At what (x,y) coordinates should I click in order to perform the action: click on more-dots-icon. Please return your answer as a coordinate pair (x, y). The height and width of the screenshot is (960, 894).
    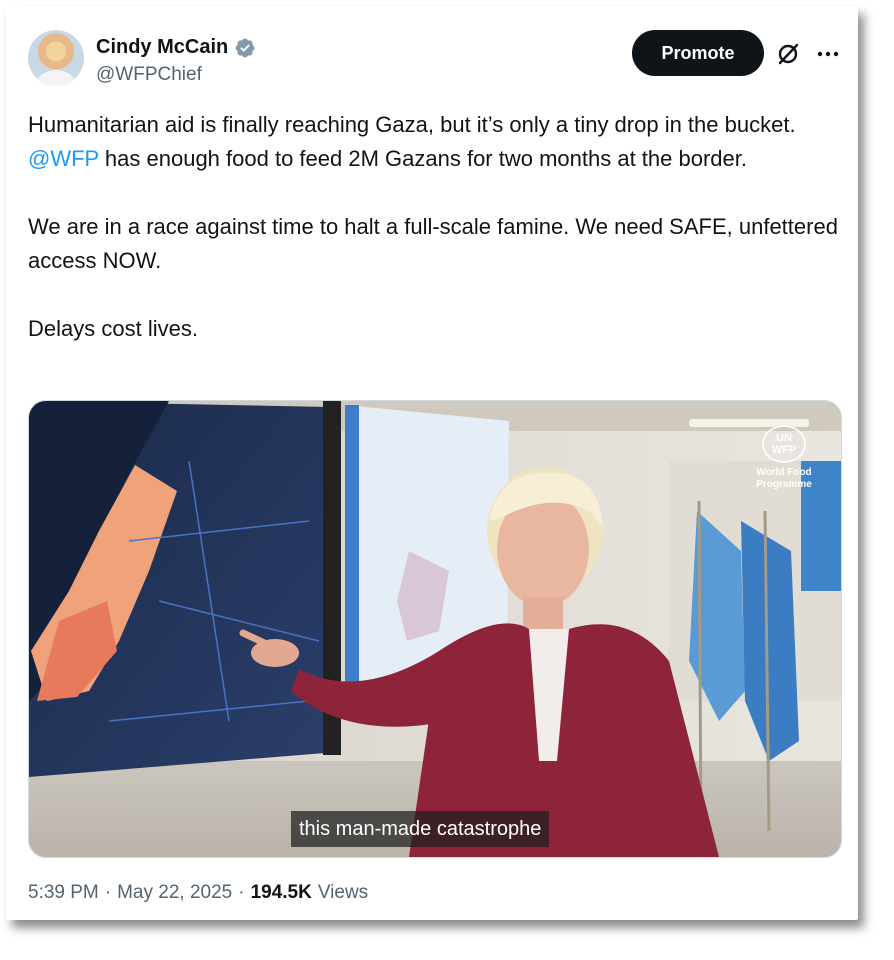
    Looking at the image, I should click on (828, 54).